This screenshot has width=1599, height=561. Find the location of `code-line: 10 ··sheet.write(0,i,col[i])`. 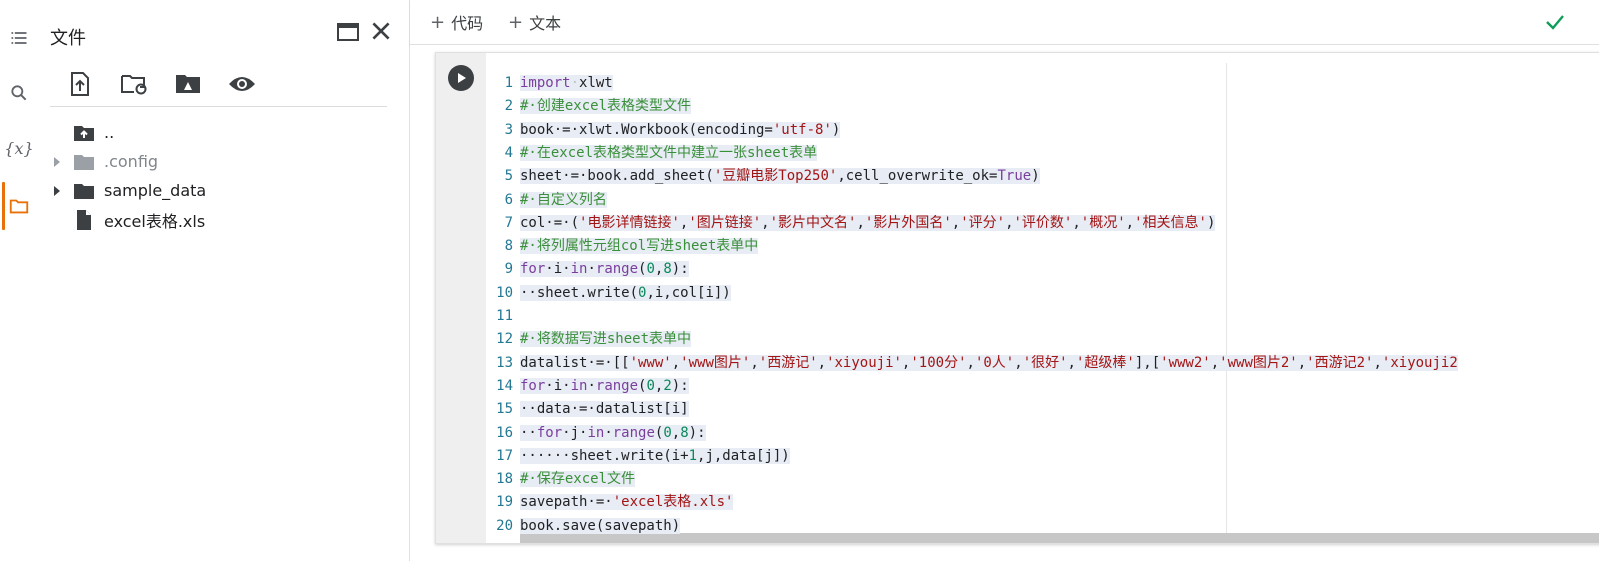

code-line: 10 ··sheet.write(0,i,col[i]) is located at coordinates (1042, 293).